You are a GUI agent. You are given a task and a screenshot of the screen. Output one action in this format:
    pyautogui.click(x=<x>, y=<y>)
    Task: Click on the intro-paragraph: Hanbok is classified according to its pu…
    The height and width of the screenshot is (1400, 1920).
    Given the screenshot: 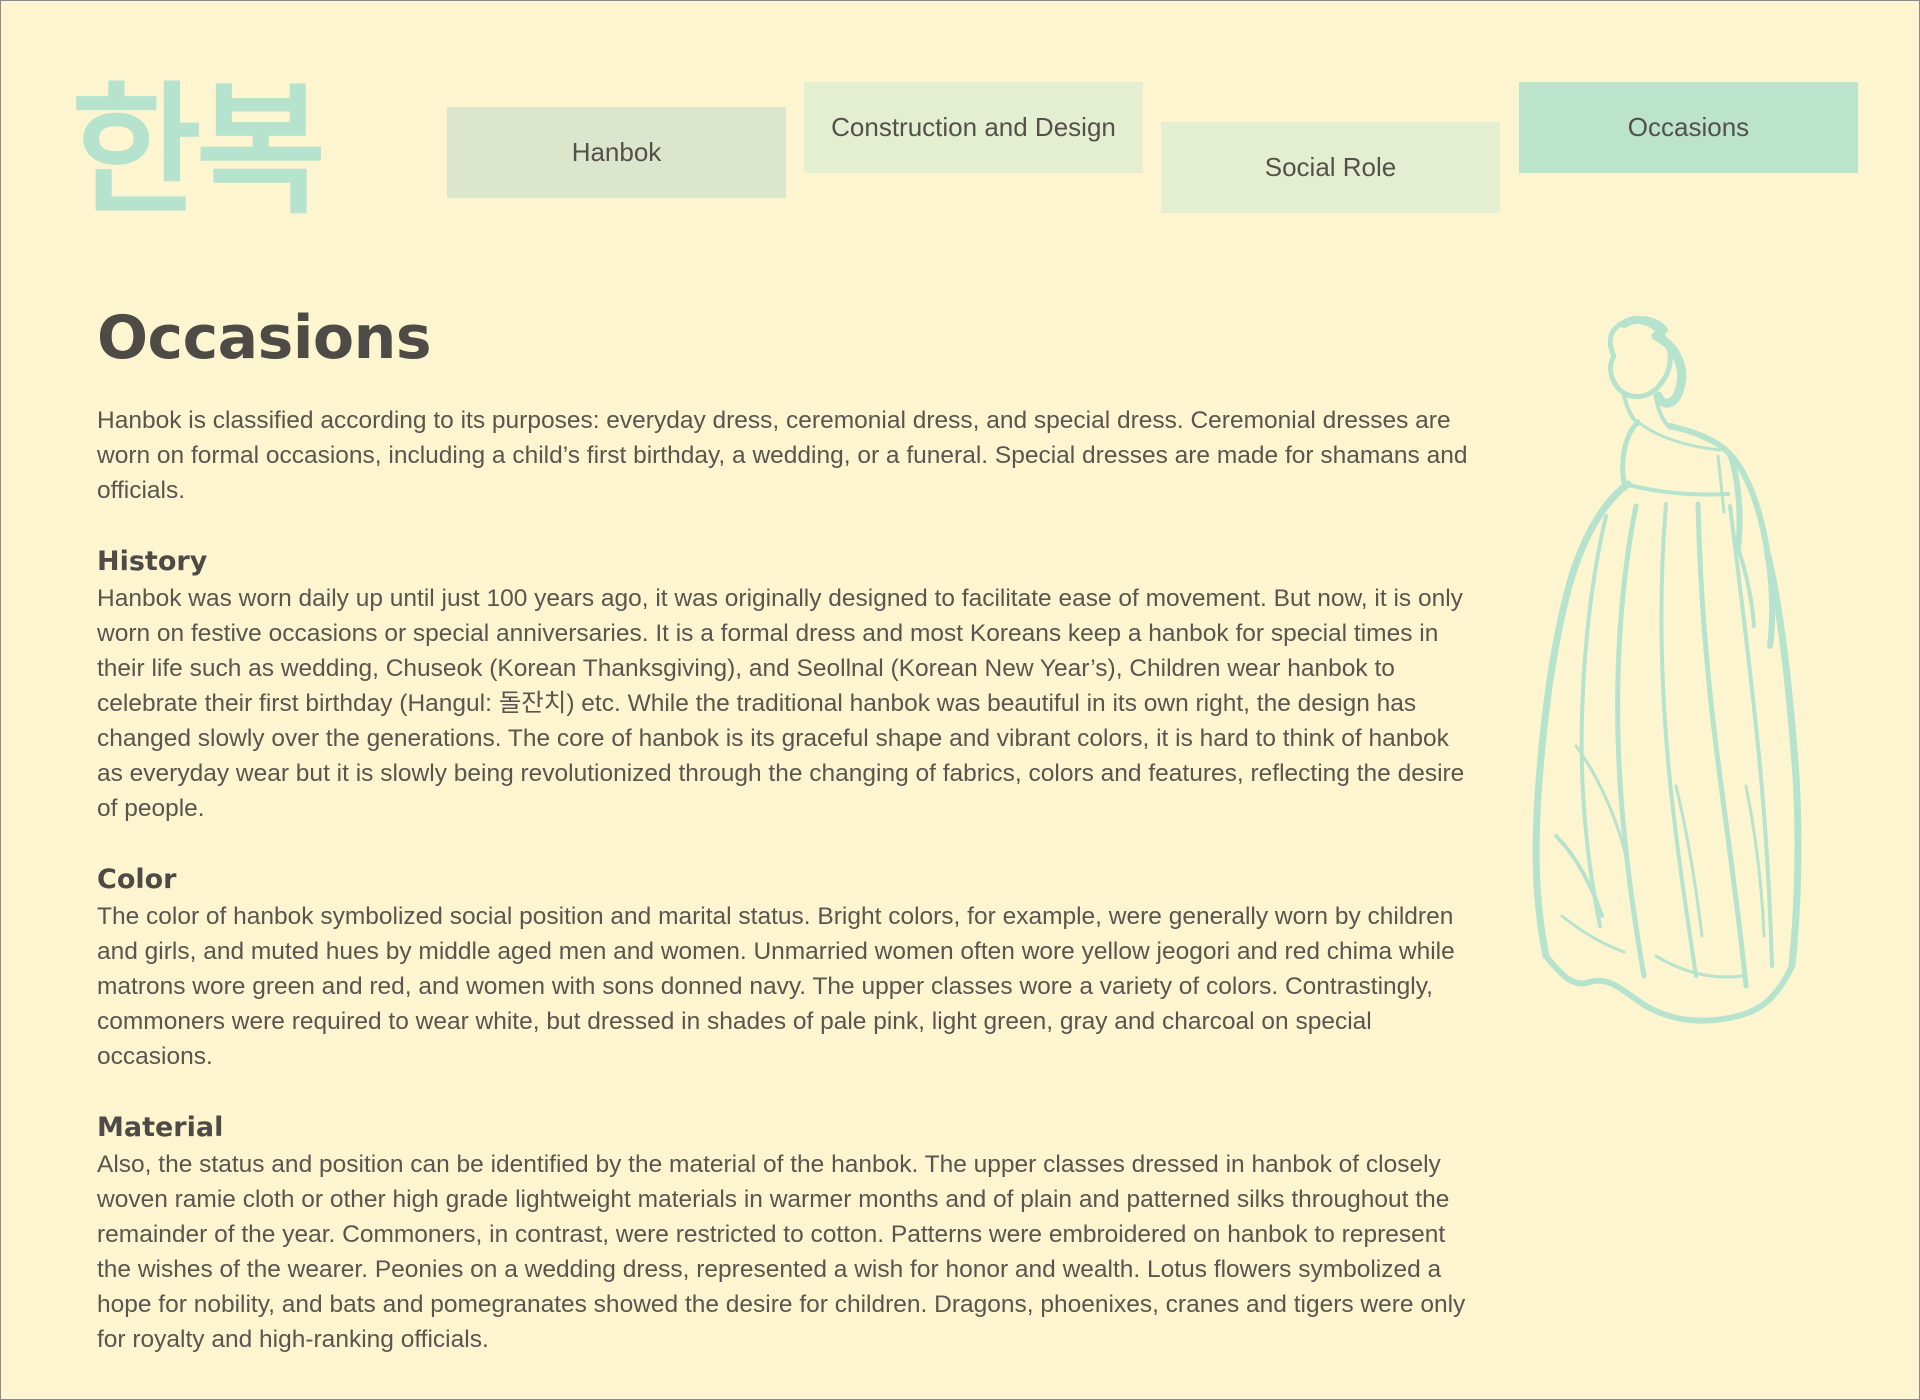 What is the action you would take?
    pyautogui.click(x=782, y=455)
    